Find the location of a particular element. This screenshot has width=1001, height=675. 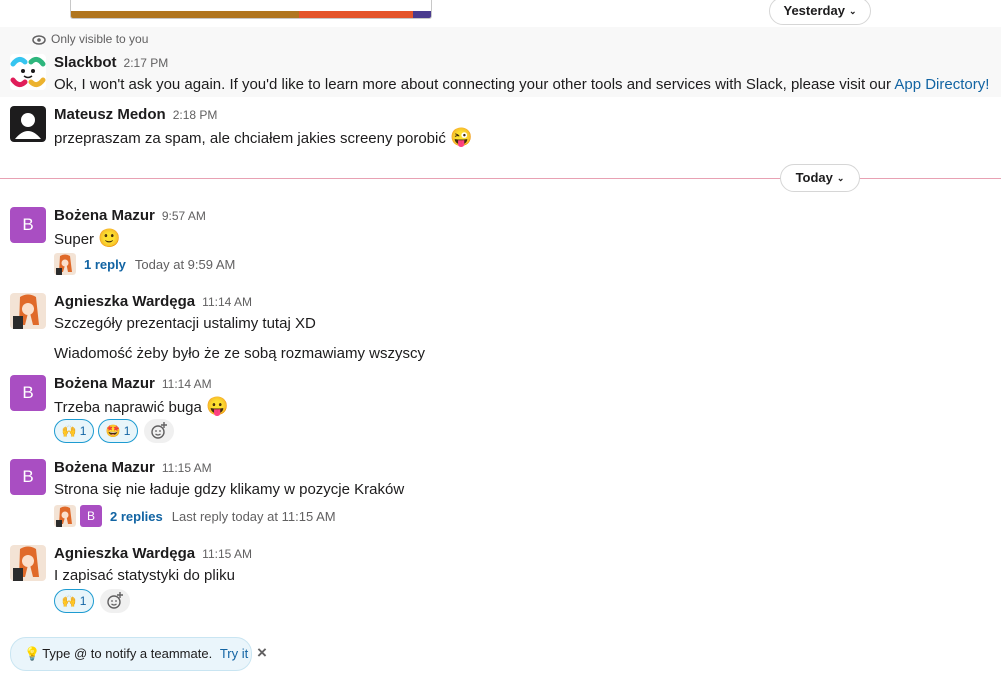

message-text: Super 🙂 is located at coordinates (87, 238).